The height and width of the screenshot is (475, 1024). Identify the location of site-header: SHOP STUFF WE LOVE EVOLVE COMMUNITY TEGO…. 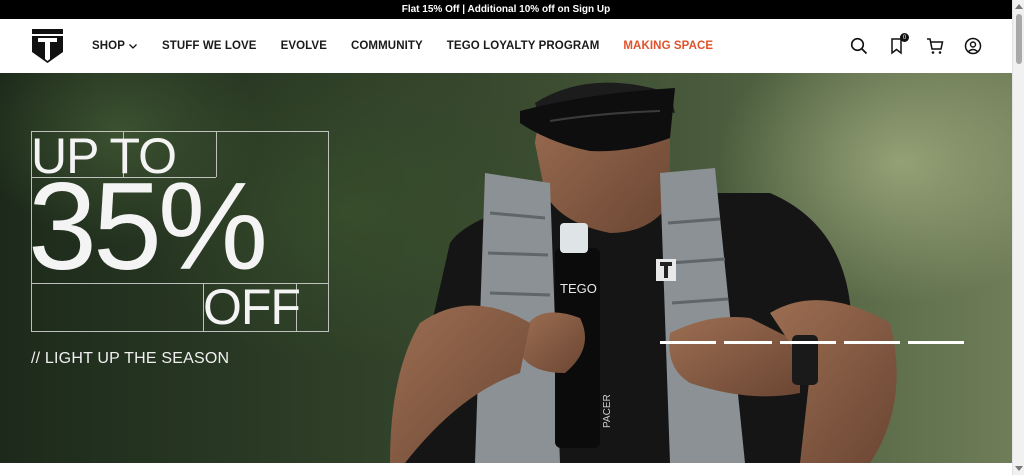
(506, 46).